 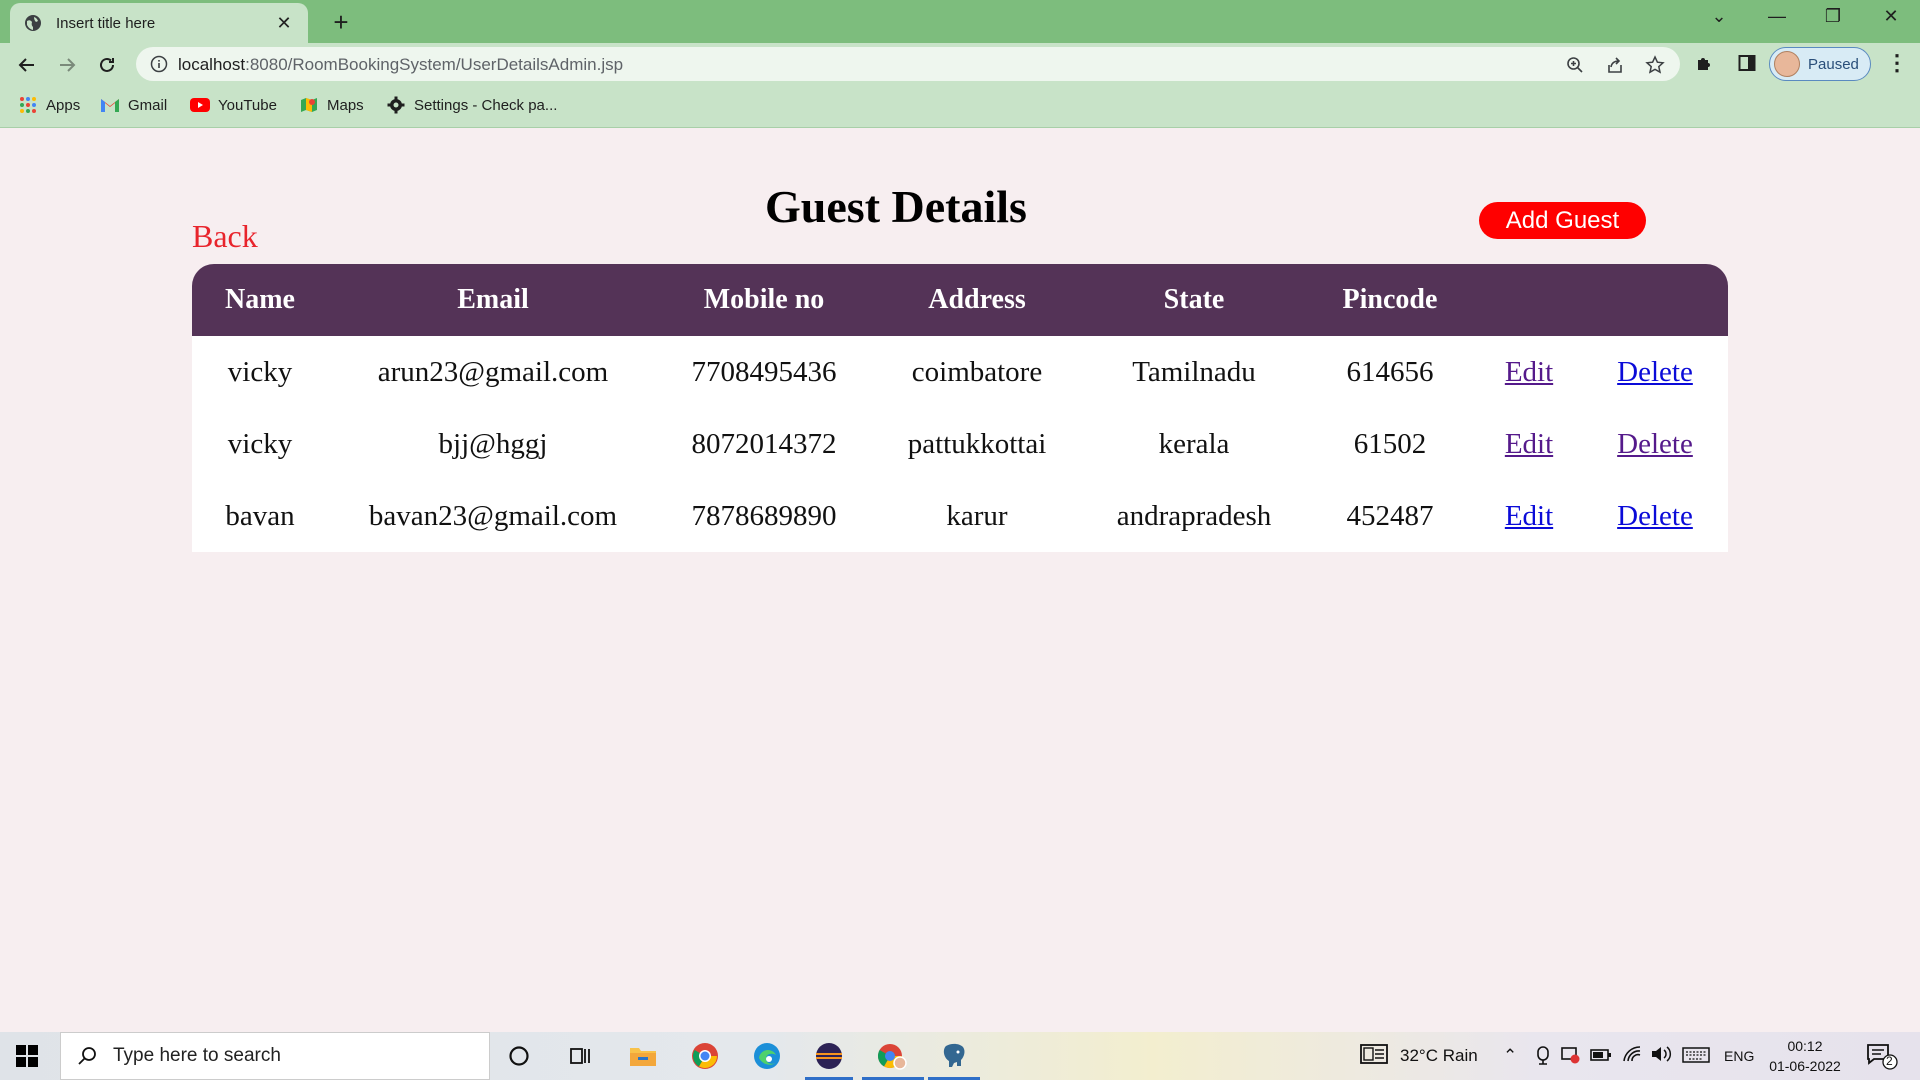 What do you see at coordinates (1739, 1056) in the screenshot?
I see `language-indicator: ENG` at bounding box center [1739, 1056].